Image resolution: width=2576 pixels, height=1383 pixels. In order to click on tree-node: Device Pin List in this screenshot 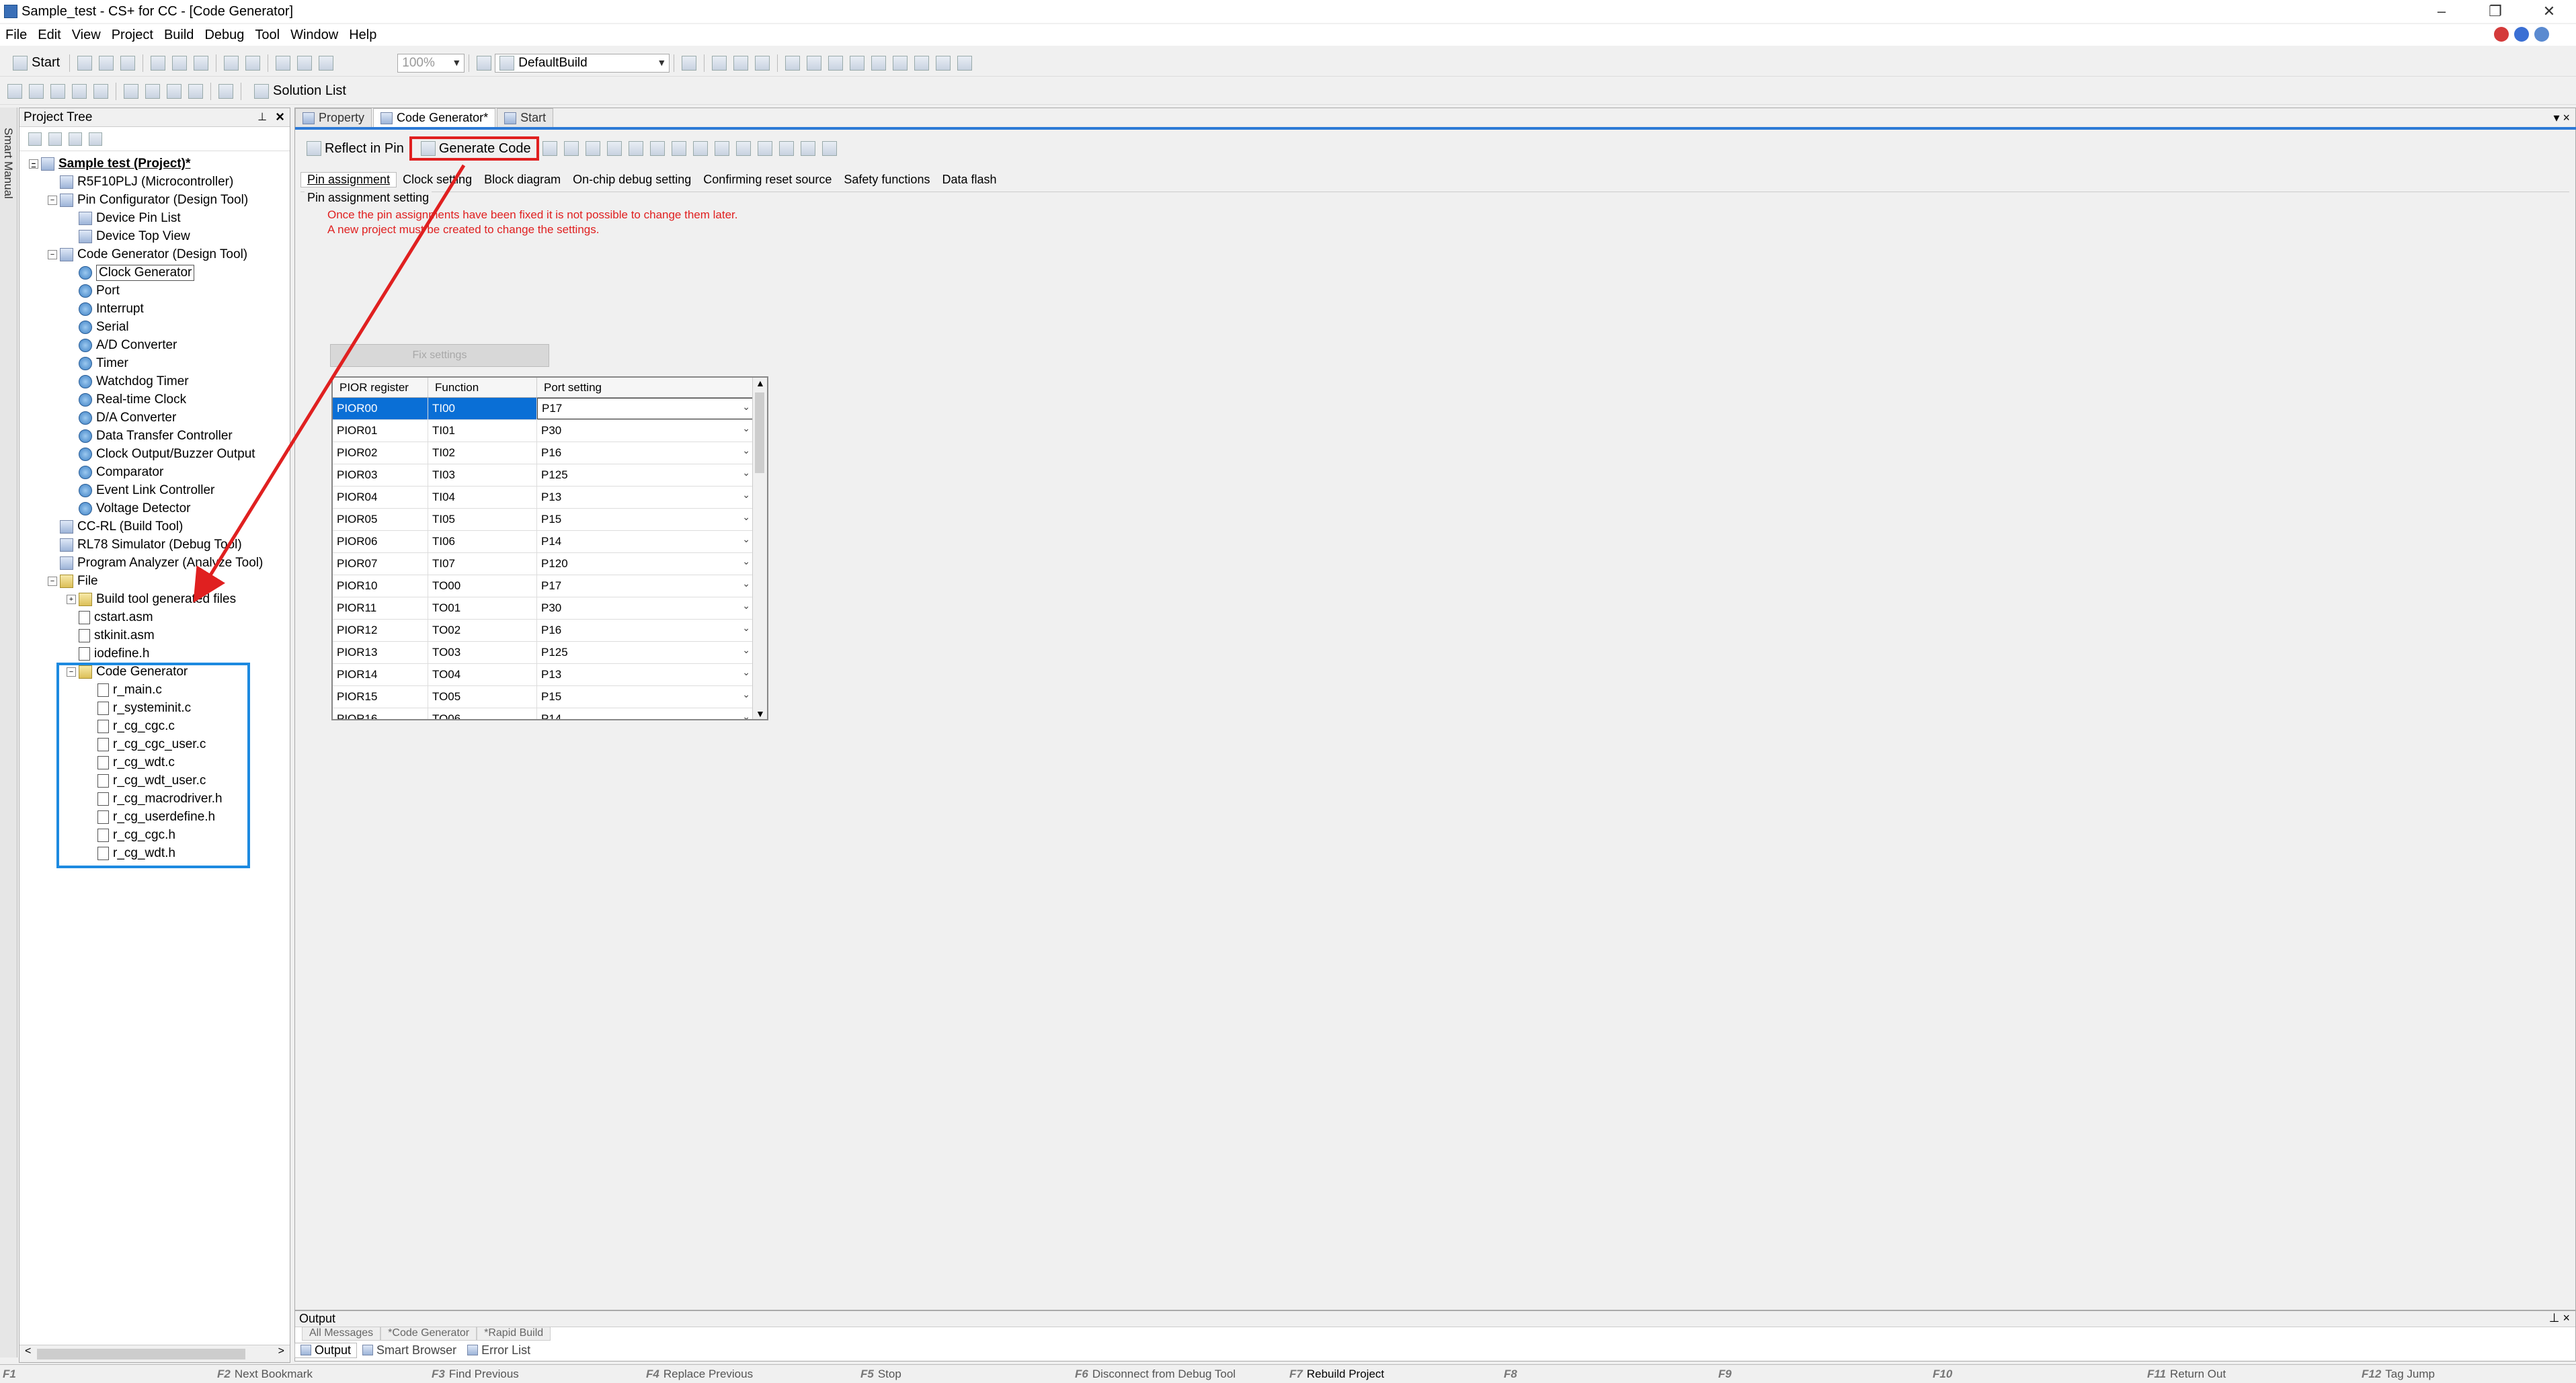, I will do `click(124, 218)`.